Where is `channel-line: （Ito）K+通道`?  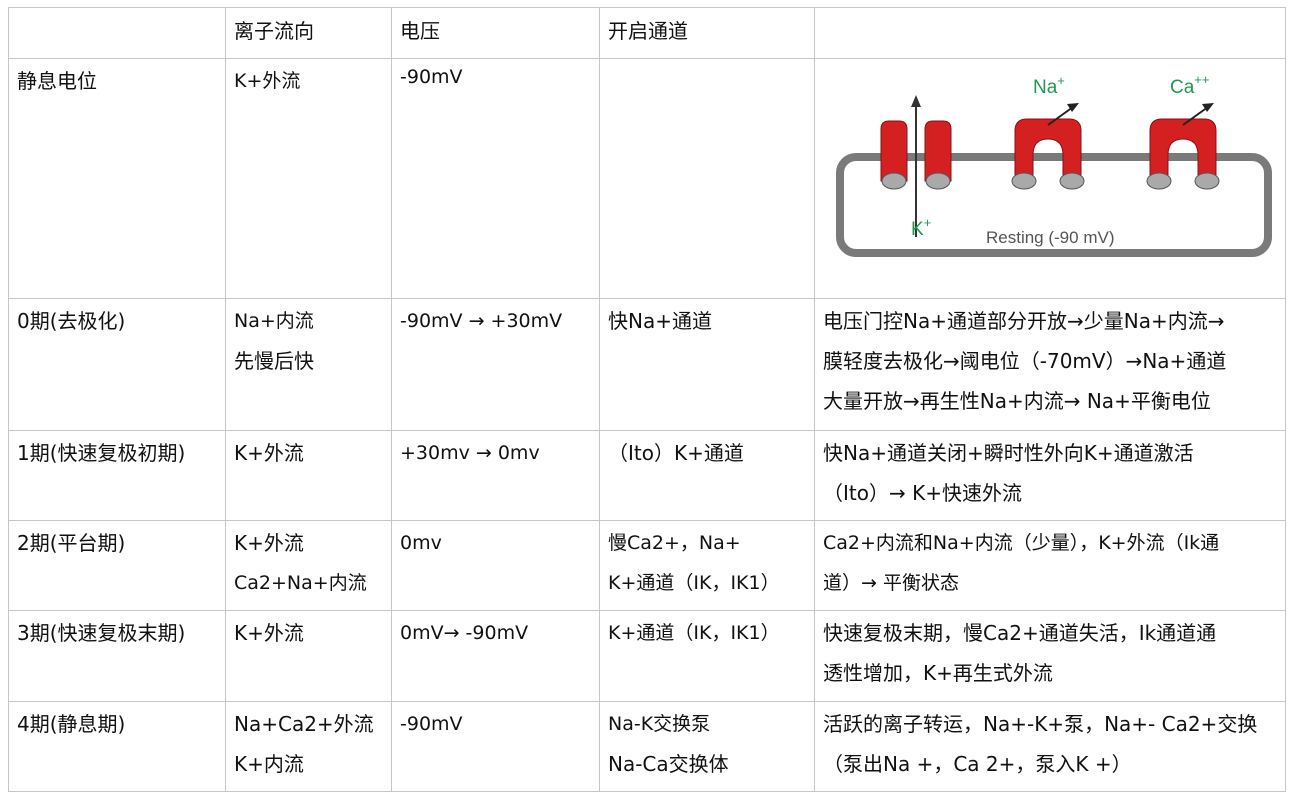 channel-line: （Ito）K+通道 is located at coordinates (676, 453).